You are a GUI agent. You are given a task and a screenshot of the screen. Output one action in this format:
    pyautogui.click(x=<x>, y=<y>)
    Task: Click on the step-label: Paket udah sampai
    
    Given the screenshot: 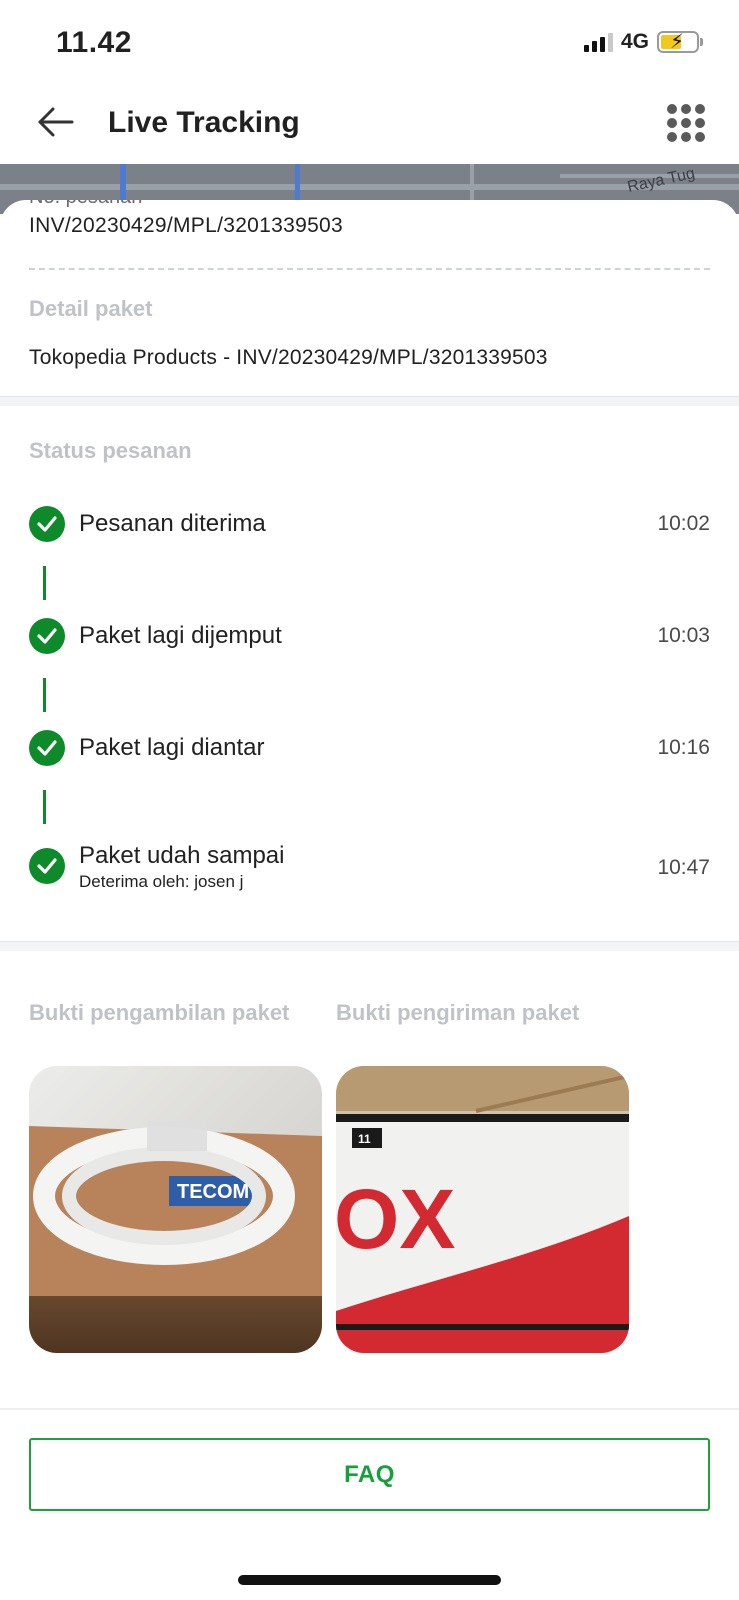 What is the action you would take?
    pyautogui.click(x=182, y=855)
    